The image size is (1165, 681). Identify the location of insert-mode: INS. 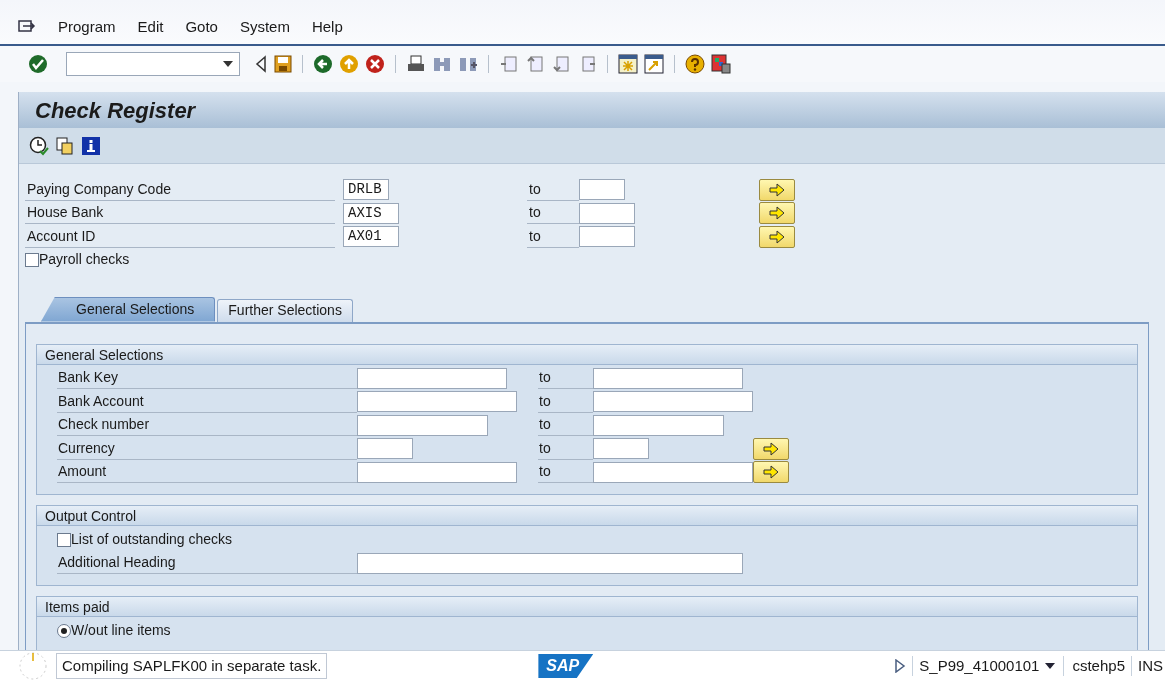
(1151, 665).